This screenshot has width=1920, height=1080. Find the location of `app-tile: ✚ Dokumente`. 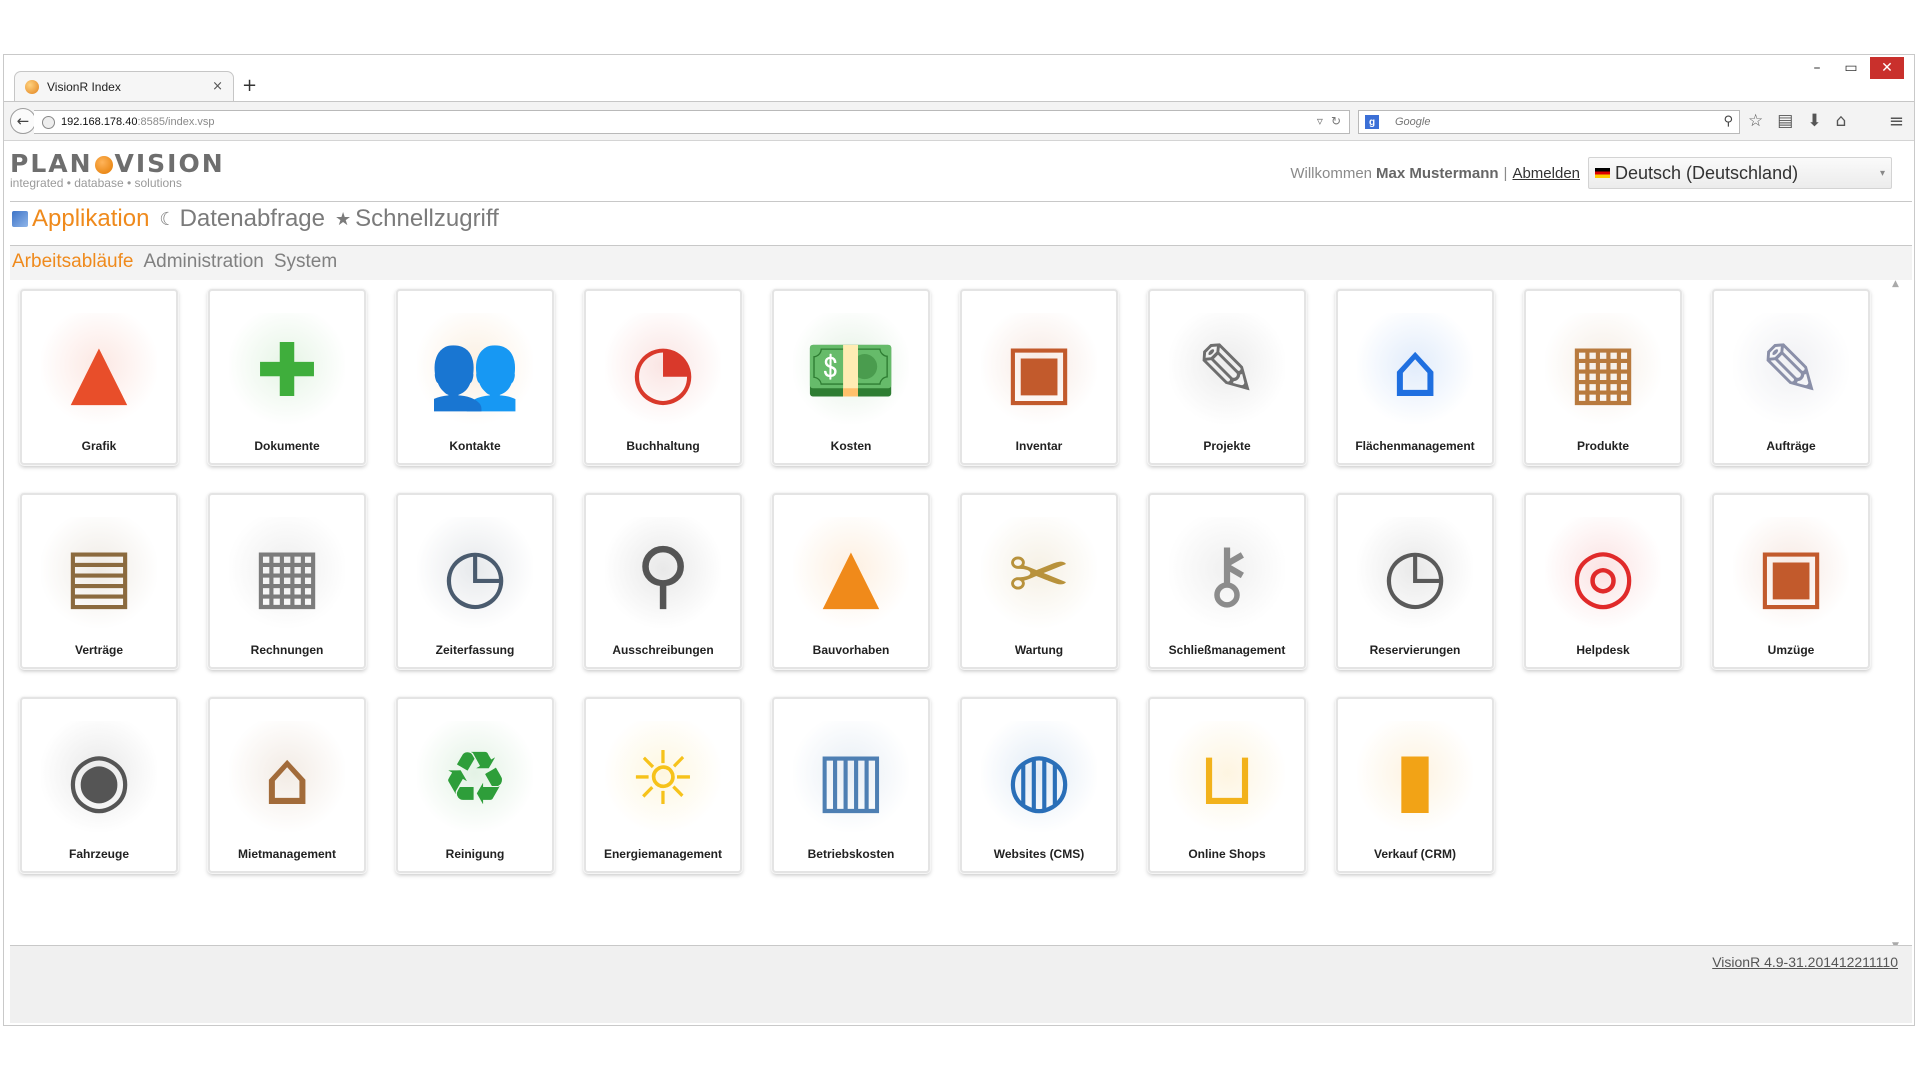

app-tile: ✚ Dokumente is located at coordinates (287, 377).